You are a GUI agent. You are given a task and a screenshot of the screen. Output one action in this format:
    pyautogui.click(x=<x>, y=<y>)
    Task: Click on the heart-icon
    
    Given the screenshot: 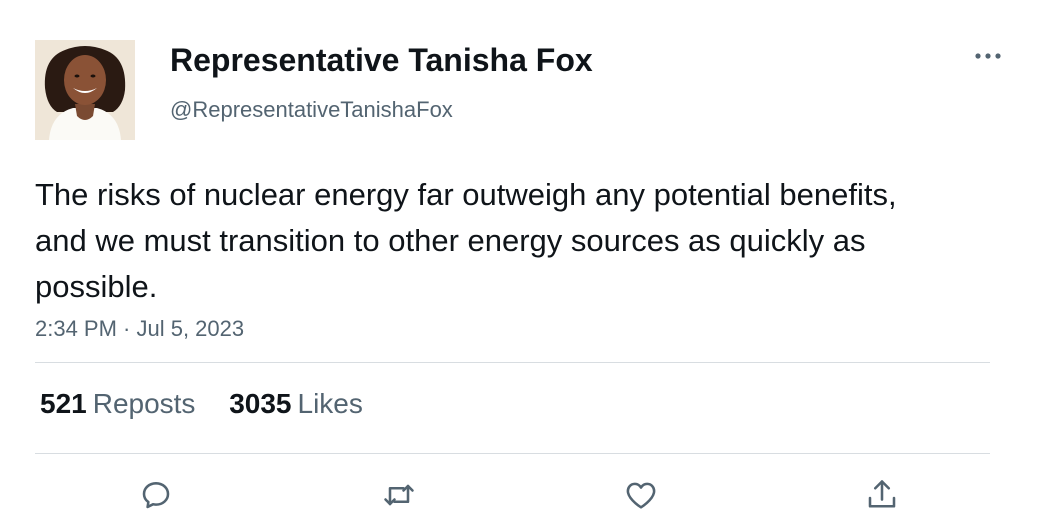 What is the action you would take?
    pyautogui.click(x=641, y=495)
    